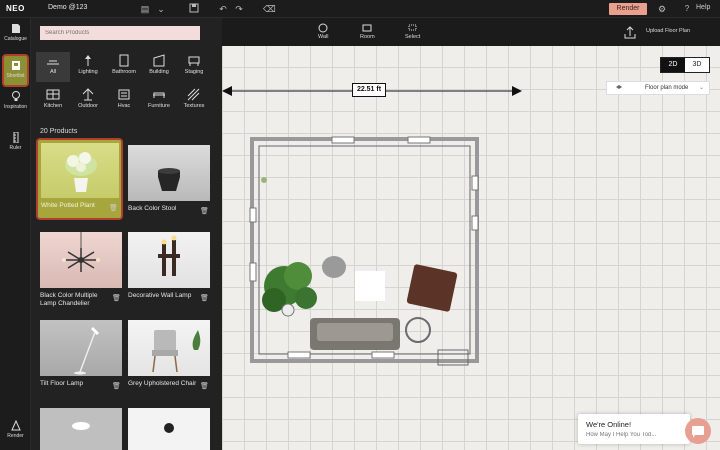 This screenshot has width=720, height=450. I want to click on product-name: Back Color Stool, so click(152, 208).